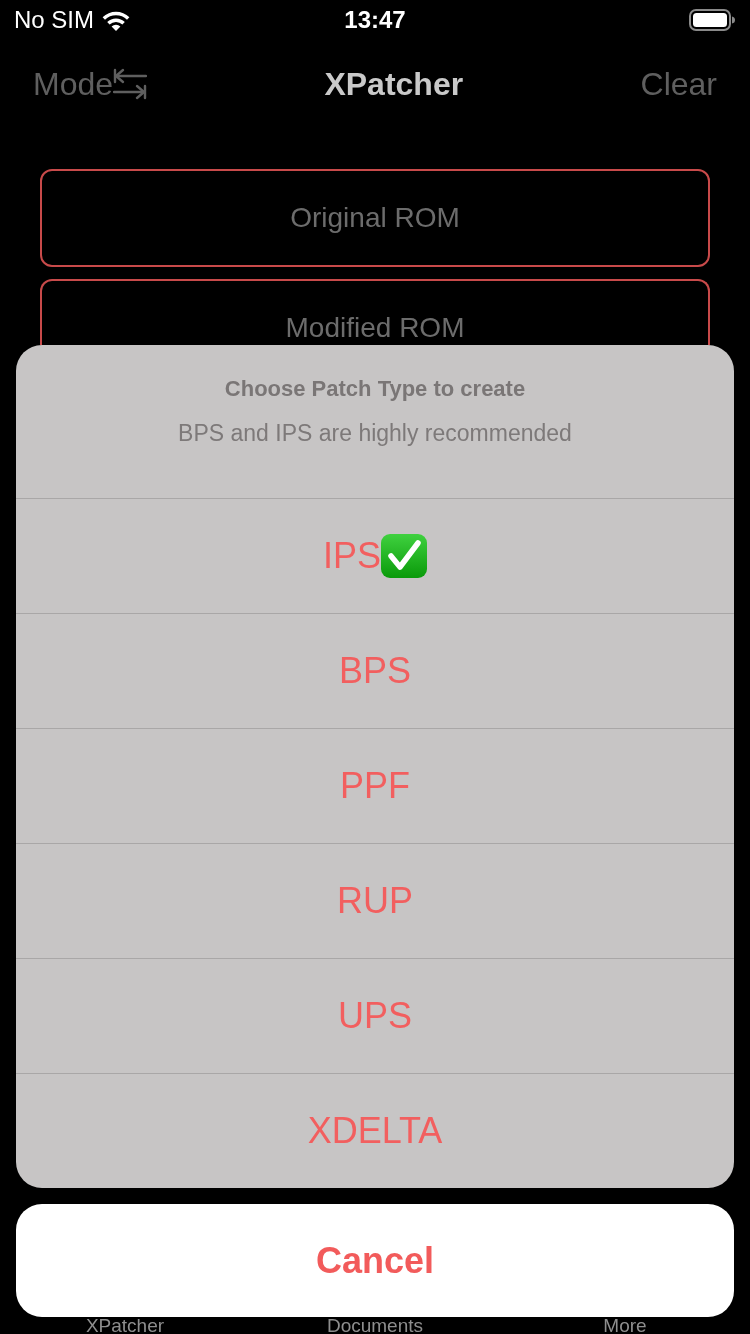 This screenshot has height=1334, width=750. Describe the element at coordinates (375, 1015) in the screenshot. I see `option-button: UPS` at that location.